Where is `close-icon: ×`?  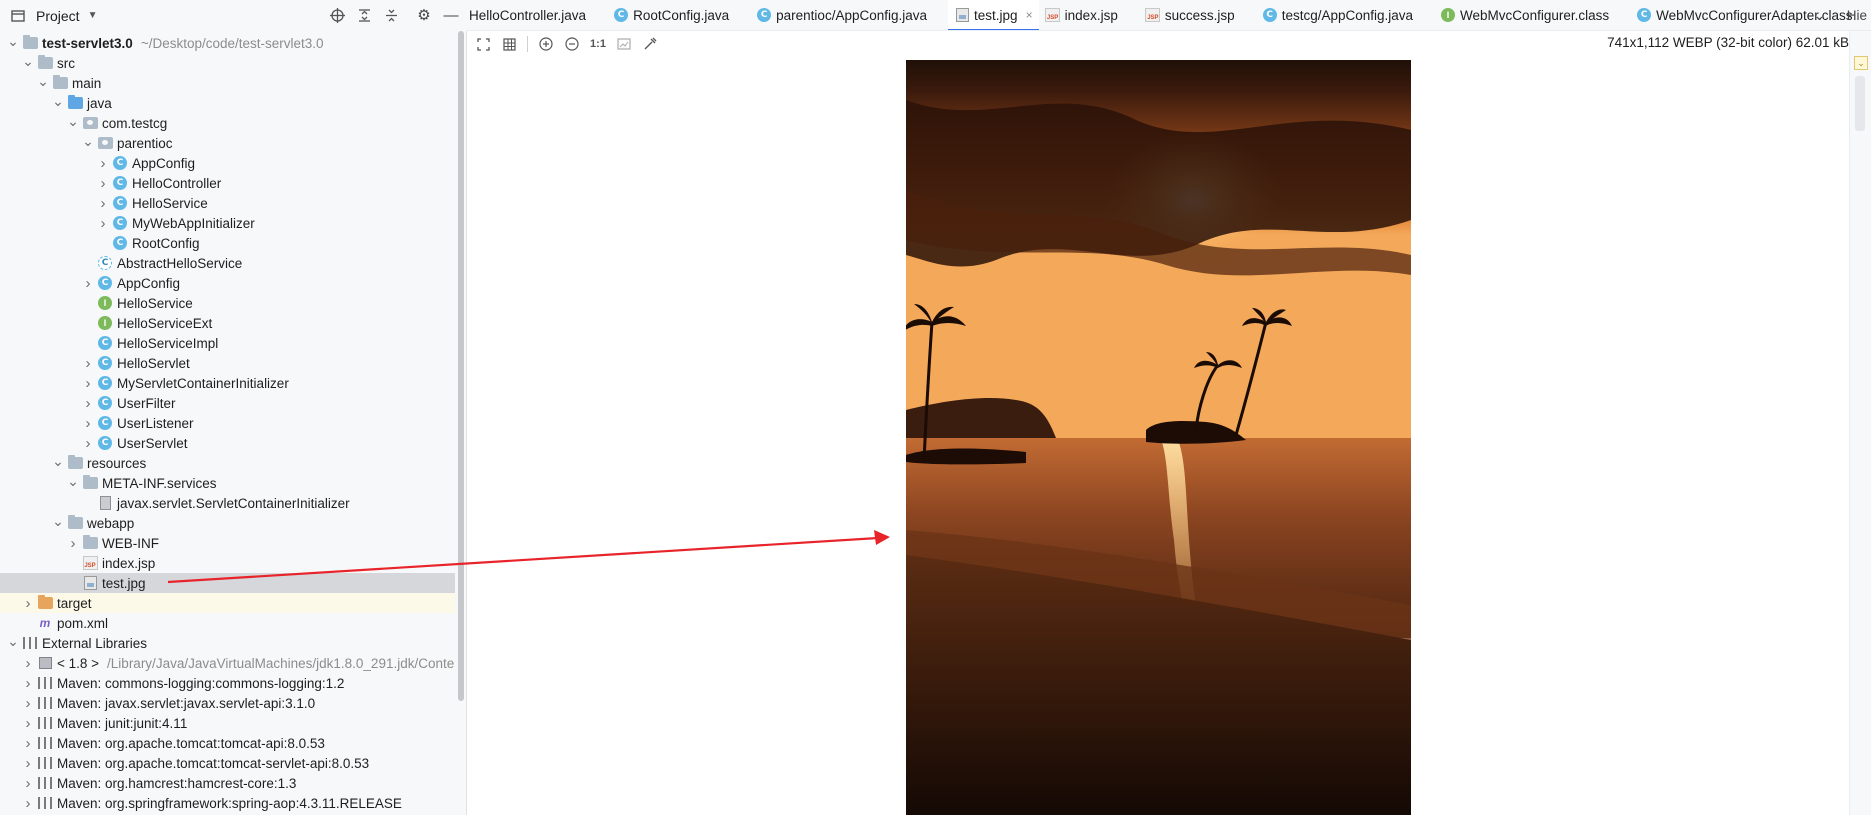 close-icon: × is located at coordinates (1029, 15).